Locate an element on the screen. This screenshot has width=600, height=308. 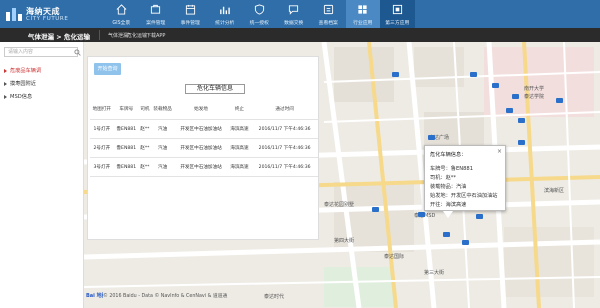
sidebar-item-msd: MSD信息 is located at coordinates (18, 96).